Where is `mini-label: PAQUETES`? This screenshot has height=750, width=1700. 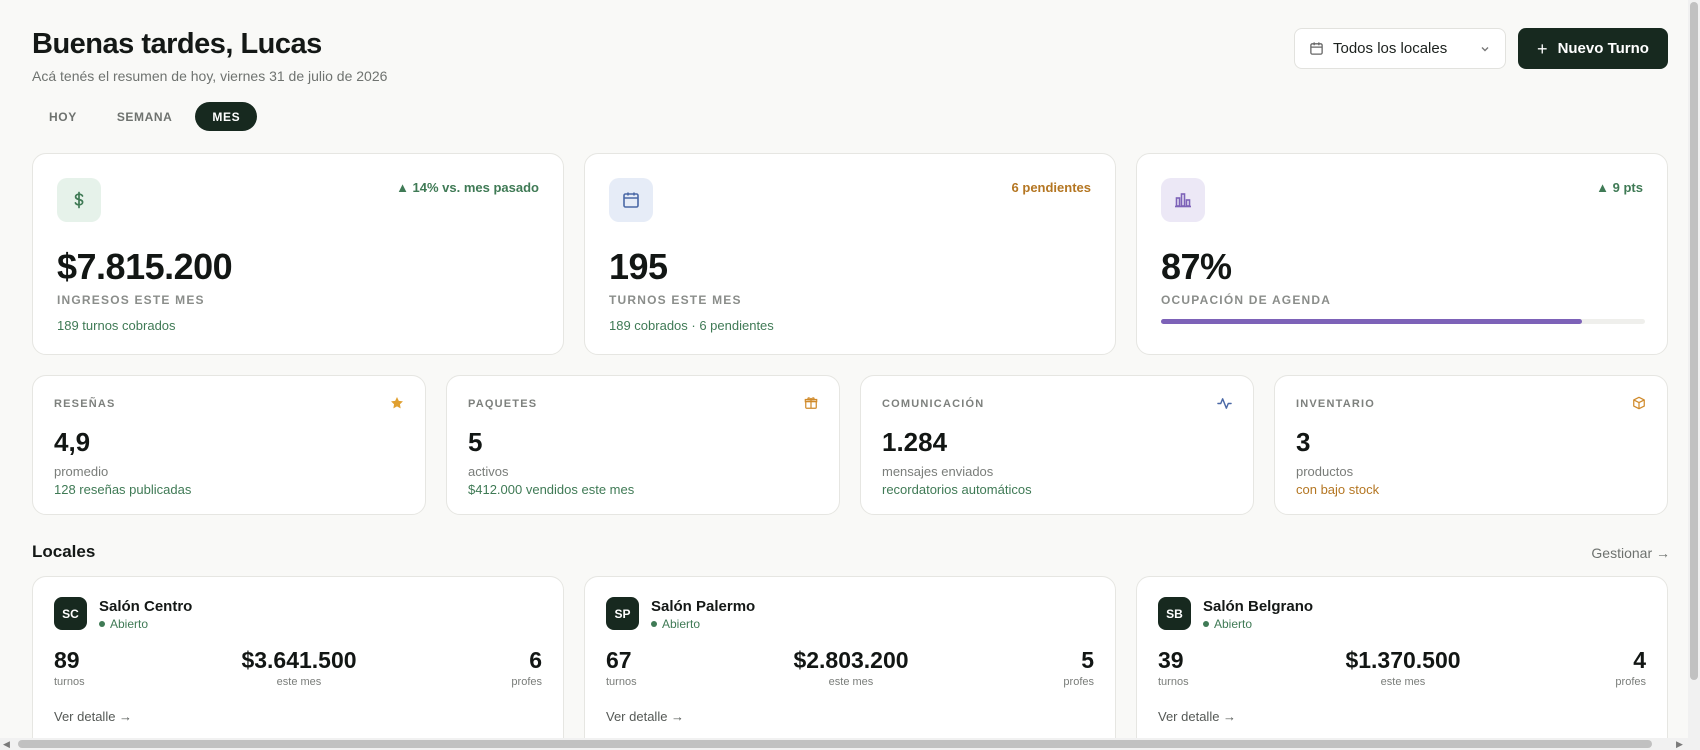 mini-label: PAQUETES is located at coordinates (503, 404).